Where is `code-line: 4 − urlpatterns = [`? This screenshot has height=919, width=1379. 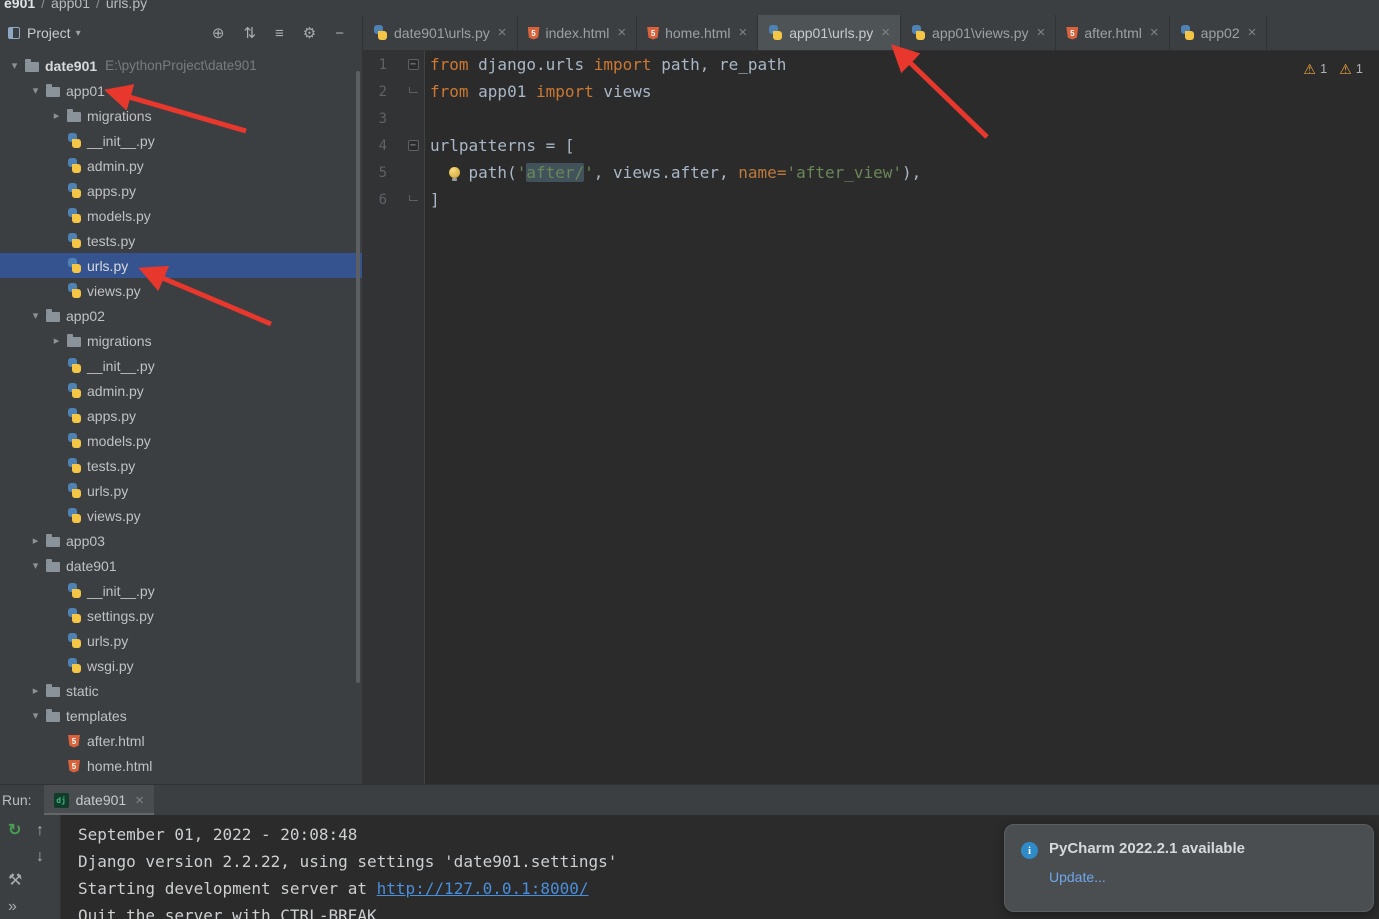
code-line: 4 − urlpatterns = [ is located at coordinates (871, 145).